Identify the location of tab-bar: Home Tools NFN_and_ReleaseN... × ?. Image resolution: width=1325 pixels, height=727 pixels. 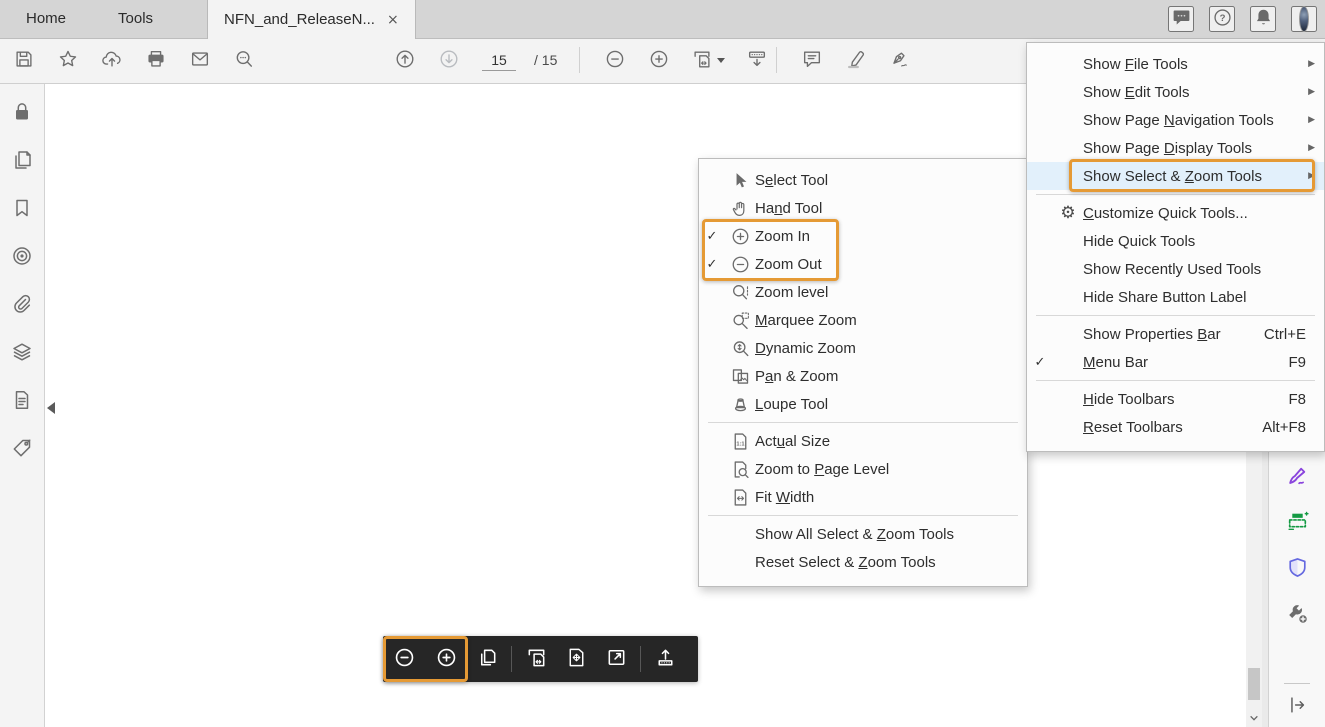
(662, 19).